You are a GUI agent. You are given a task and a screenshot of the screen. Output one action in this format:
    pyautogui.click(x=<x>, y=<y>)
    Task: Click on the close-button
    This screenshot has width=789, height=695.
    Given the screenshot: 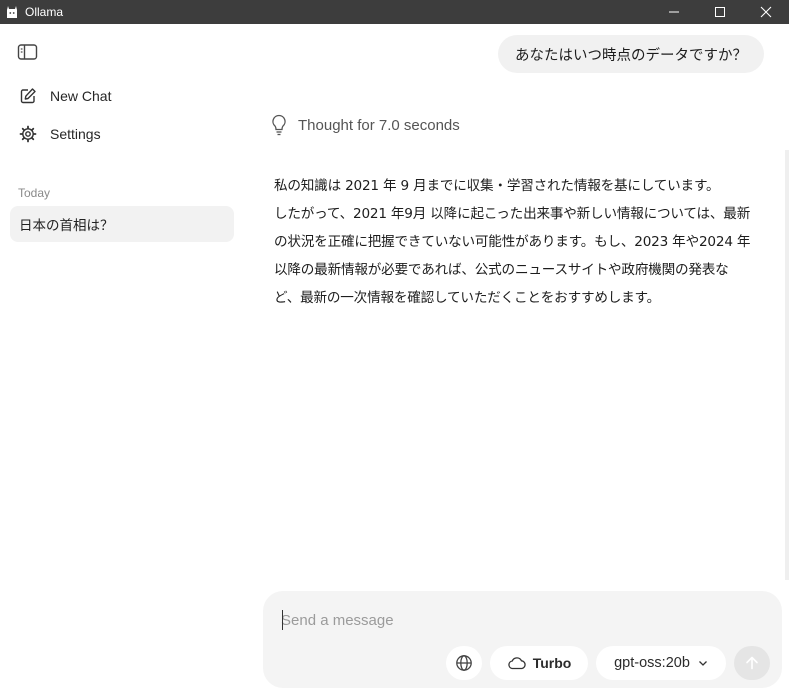 What is the action you would take?
    pyautogui.click(x=766, y=12)
    